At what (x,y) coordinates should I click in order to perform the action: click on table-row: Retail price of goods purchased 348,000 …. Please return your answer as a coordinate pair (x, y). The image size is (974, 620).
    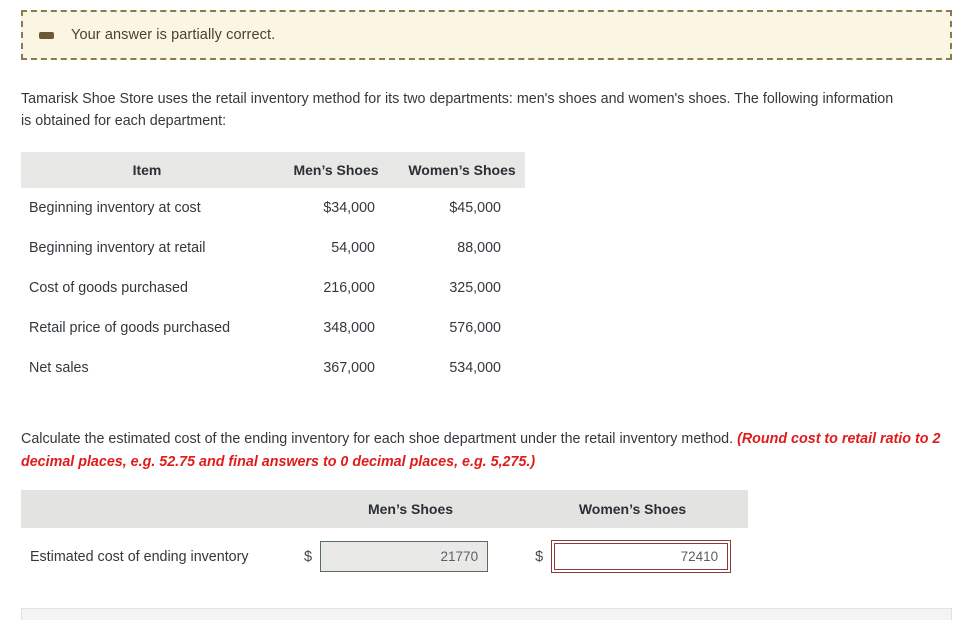
    Looking at the image, I should click on (273, 328).